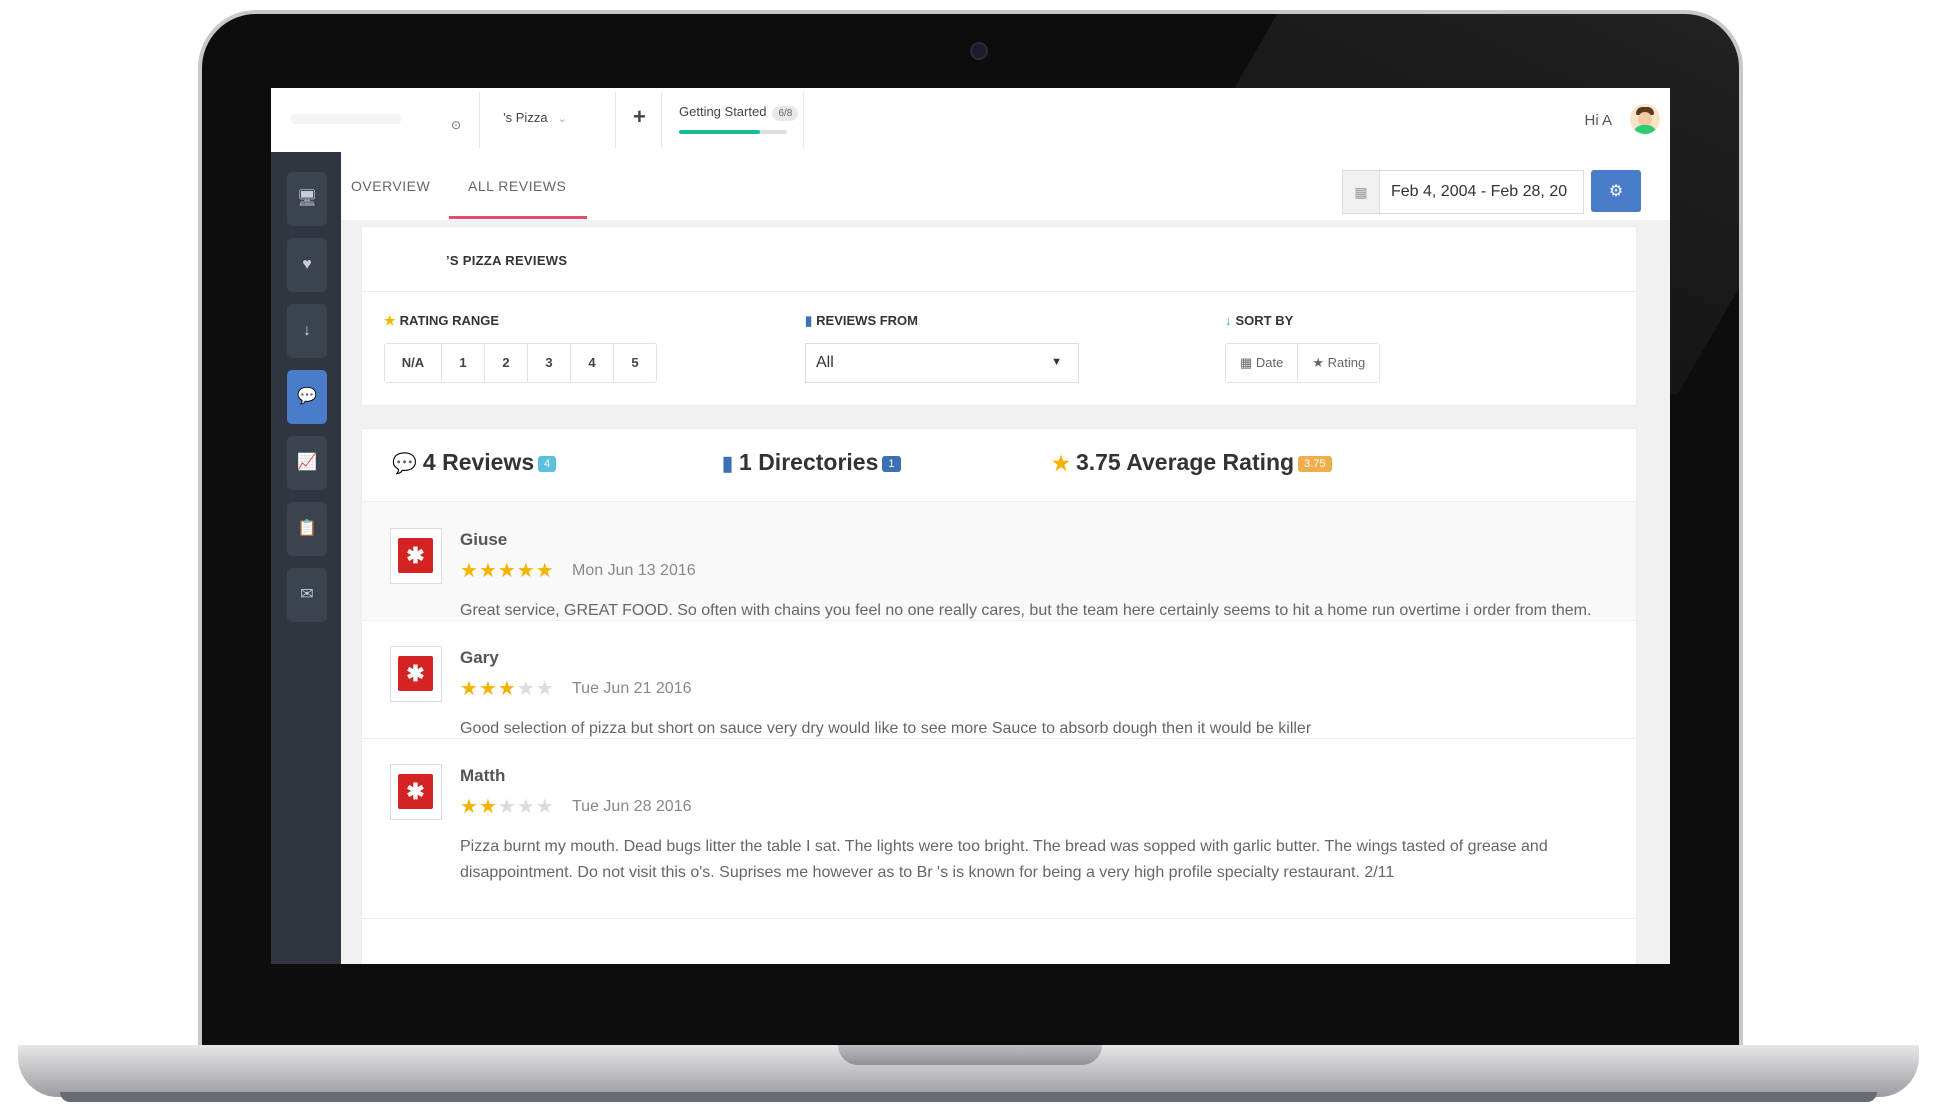 Image resolution: width=1937 pixels, height=1104 pixels. Describe the element at coordinates (1346, 362) in the screenshot. I see `sort-rating-label: Rating` at that location.